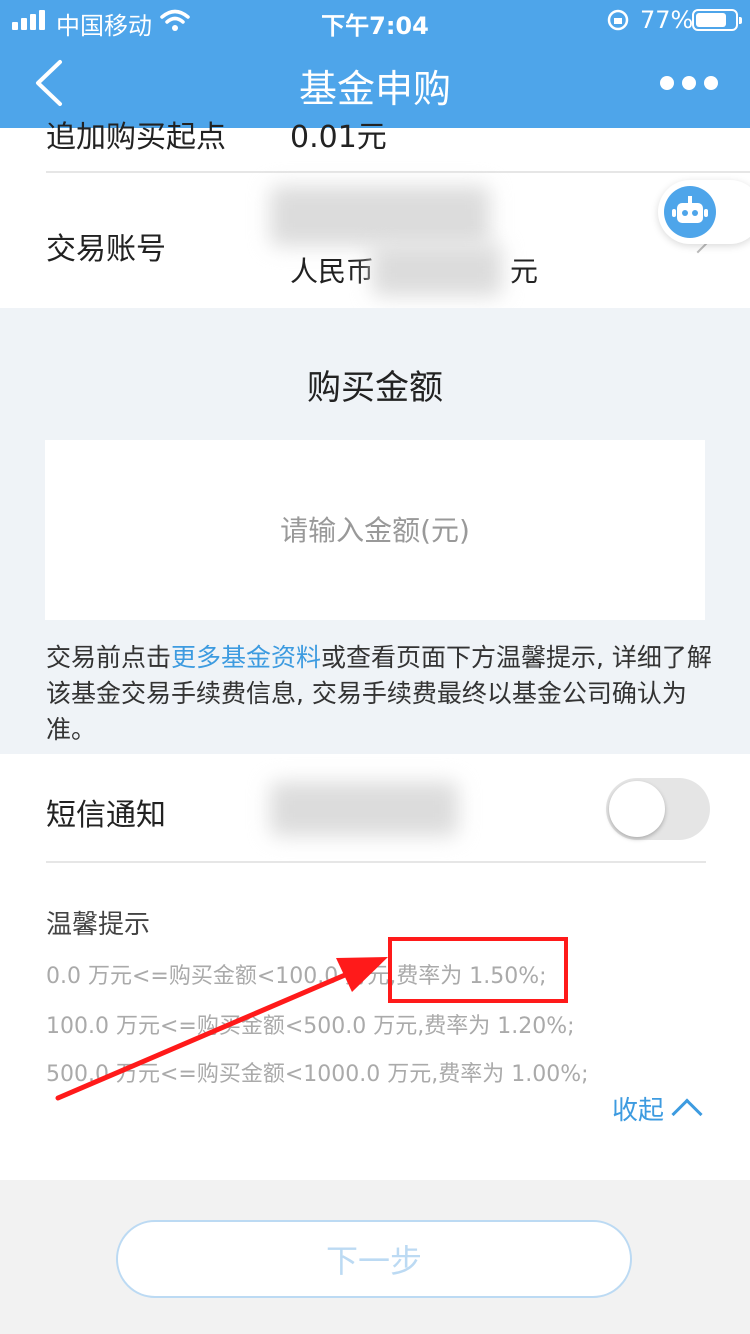  What do you see at coordinates (374, 1259) in the screenshot?
I see `next-step-button: 下一步` at bounding box center [374, 1259].